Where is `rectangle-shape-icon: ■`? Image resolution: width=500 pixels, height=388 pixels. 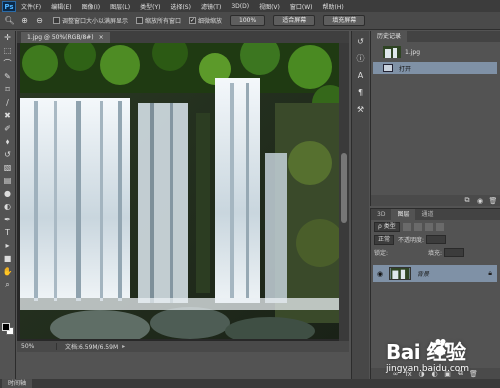
rectangle-shape-icon: ■ is located at coordinates (8, 259).